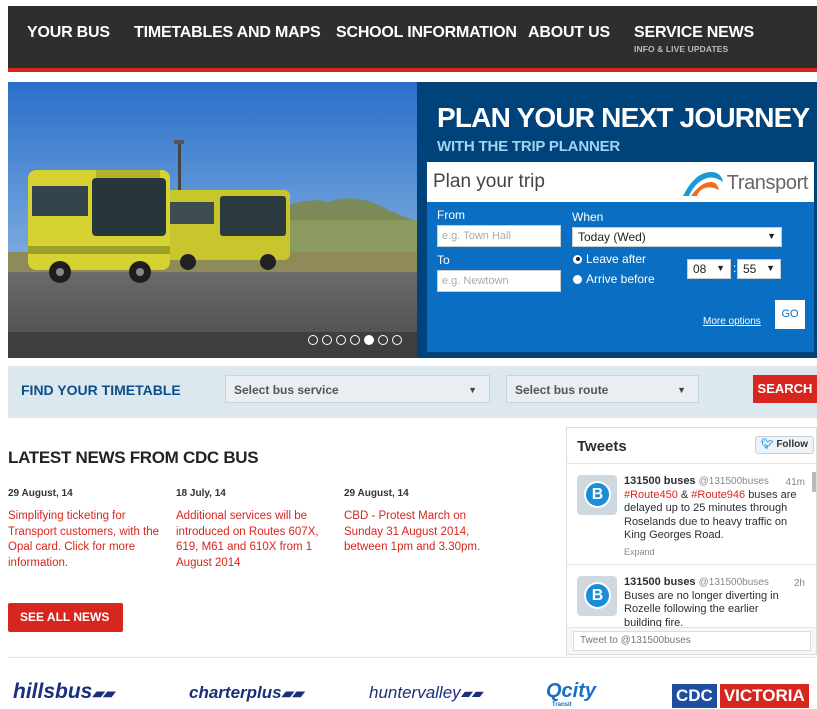  Describe the element at coordinates (529, 146) in the screenshot. I see `planner-subtitle: WITH THE TRIP PLANNER` at that location.